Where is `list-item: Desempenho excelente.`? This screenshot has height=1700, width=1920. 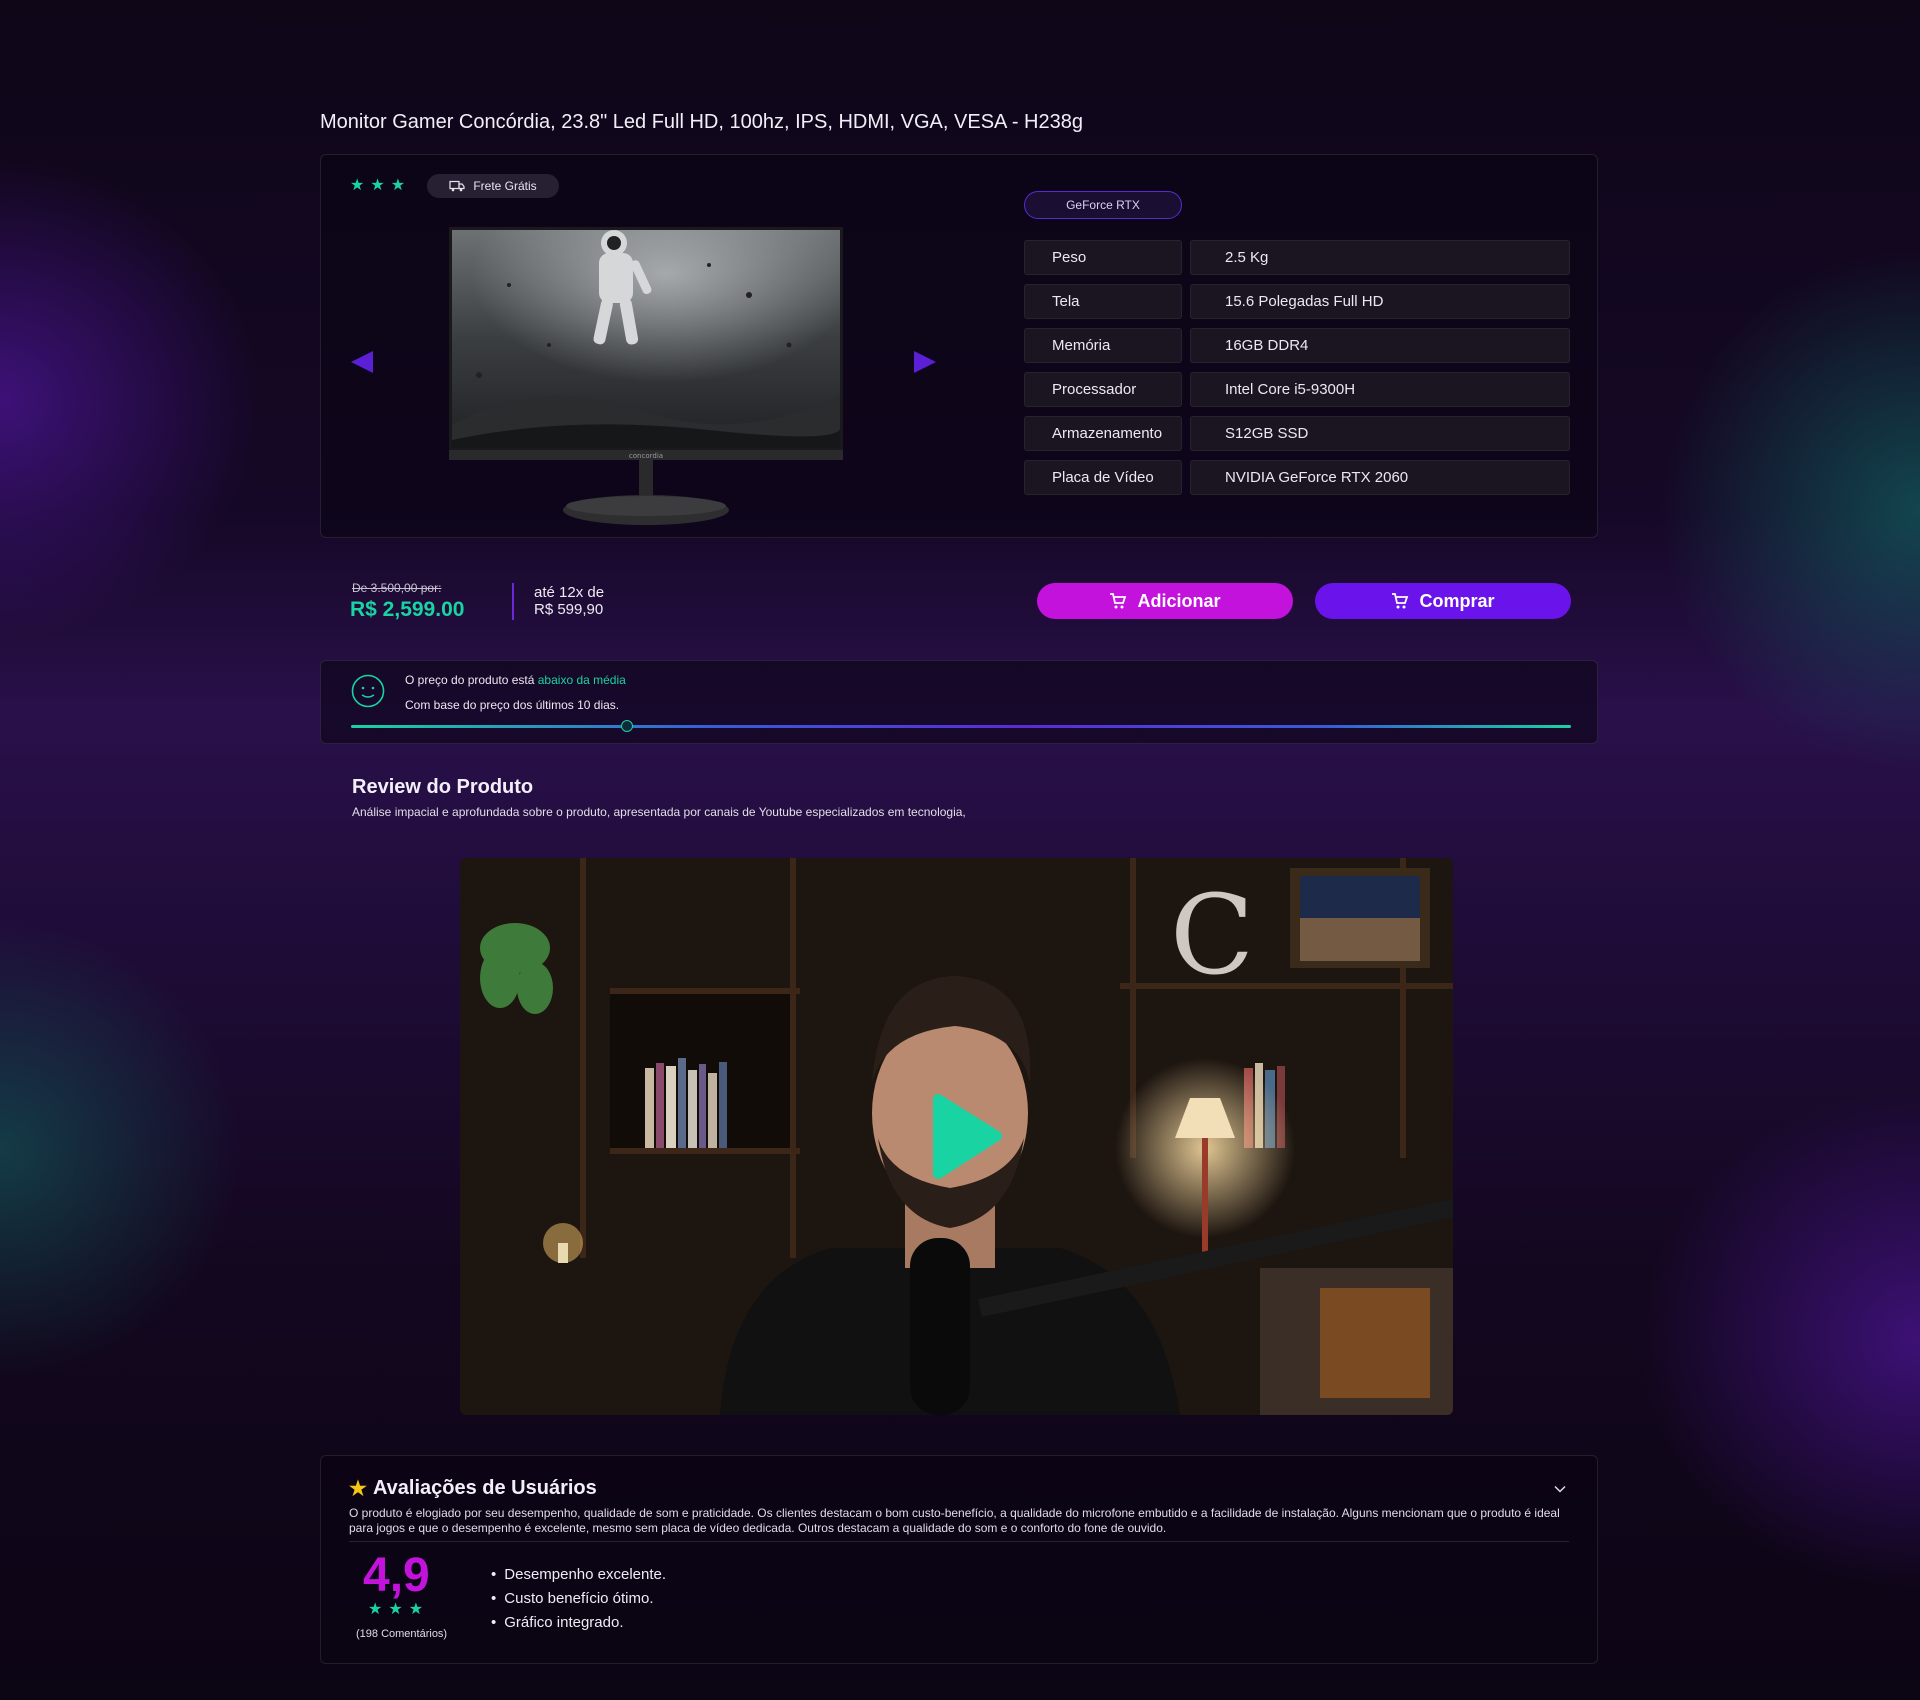 list-item: Desempenho excelente. is located at coordinates (578, 1574).